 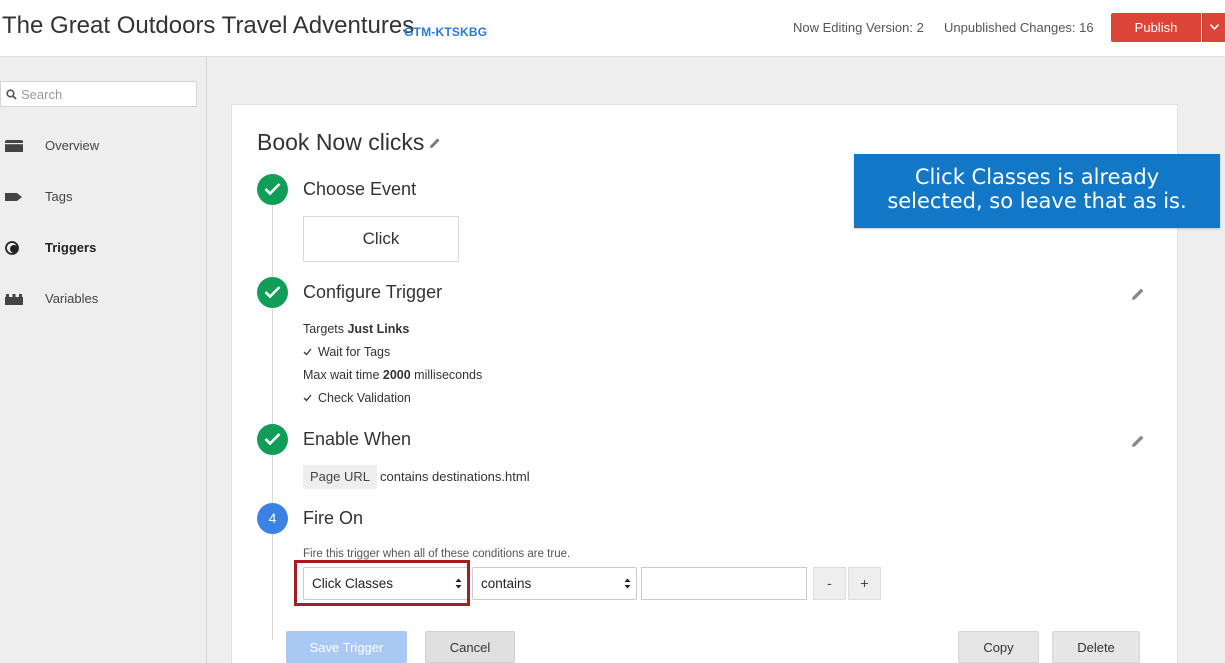 What do you see at coordinates (272, 415) in the screenshot?
I see `steps-timeline` at bounding box center [272, 415].